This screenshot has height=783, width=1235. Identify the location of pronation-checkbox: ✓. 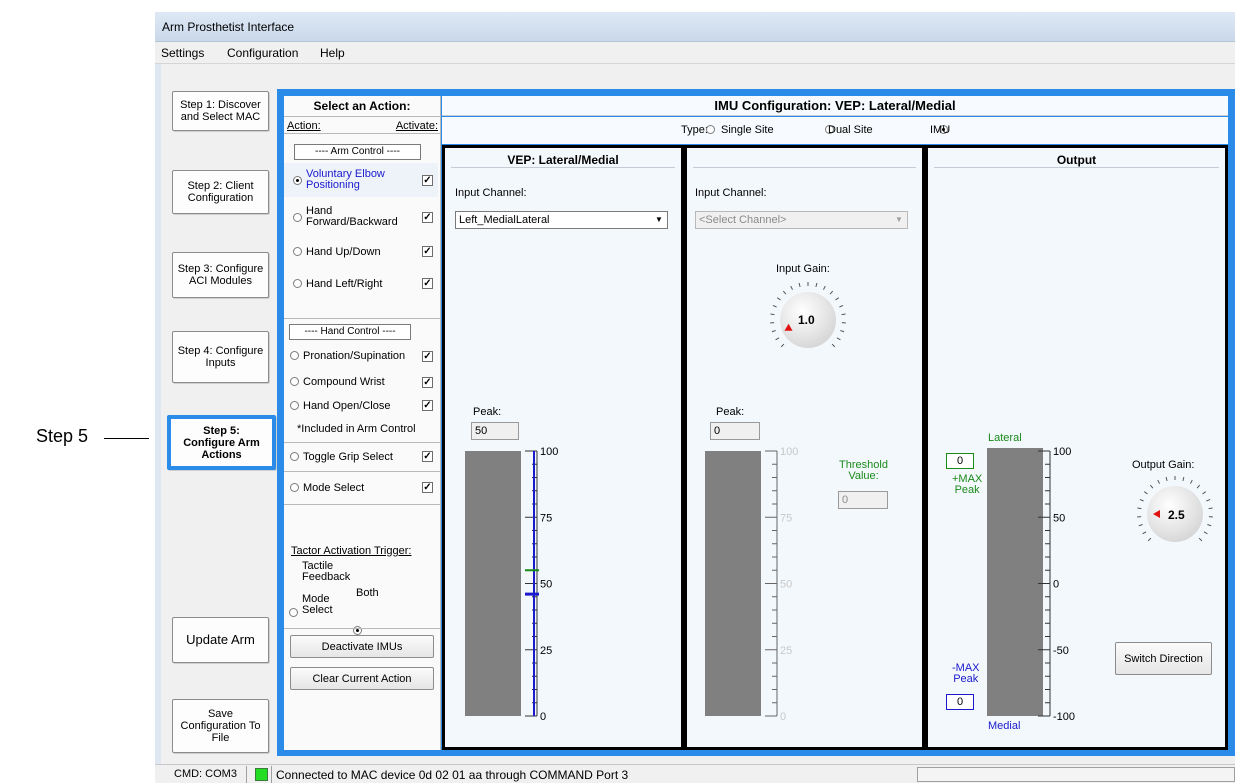
(427, 356).